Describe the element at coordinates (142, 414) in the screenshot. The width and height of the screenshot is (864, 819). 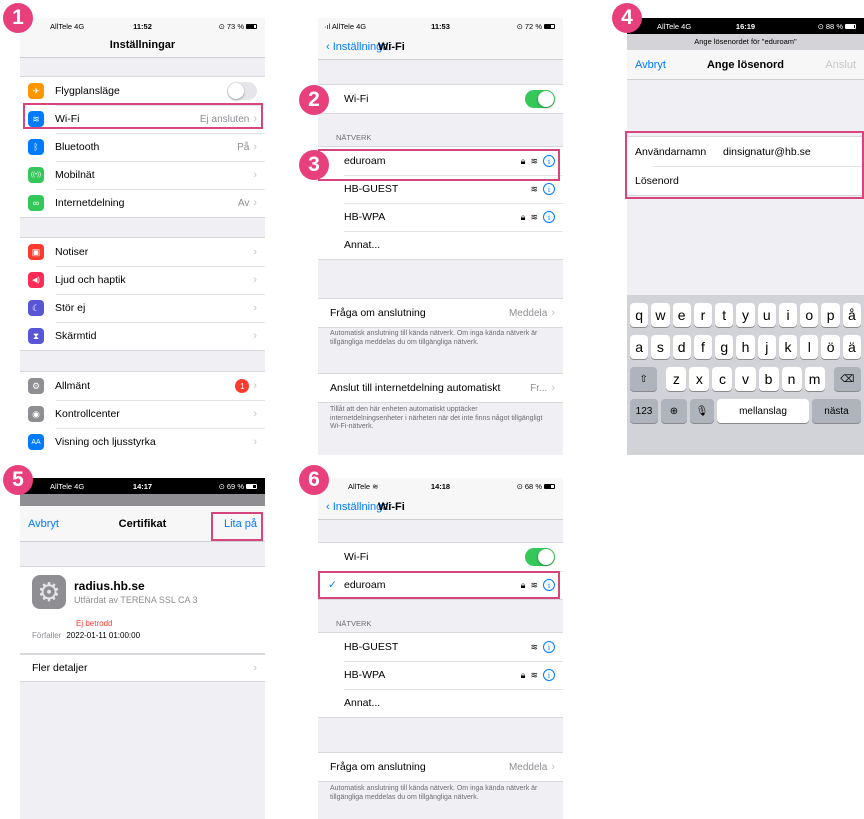
I see `settings-row-control-center: ◉ Kontrollcenter ›` at that location.